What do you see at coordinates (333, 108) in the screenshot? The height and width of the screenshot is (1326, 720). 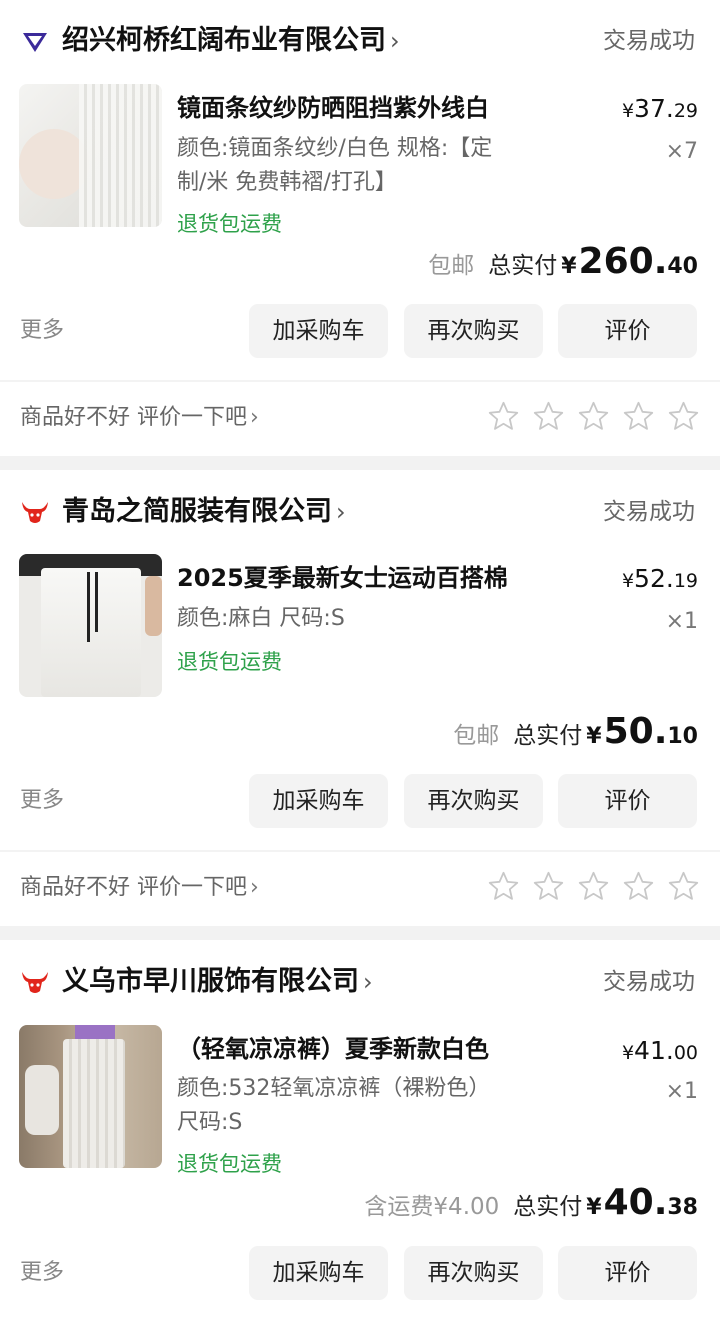 I see `product-title: 镜面条纹纱防晒阻挡紫外线白` at bounding box center [333, 108].